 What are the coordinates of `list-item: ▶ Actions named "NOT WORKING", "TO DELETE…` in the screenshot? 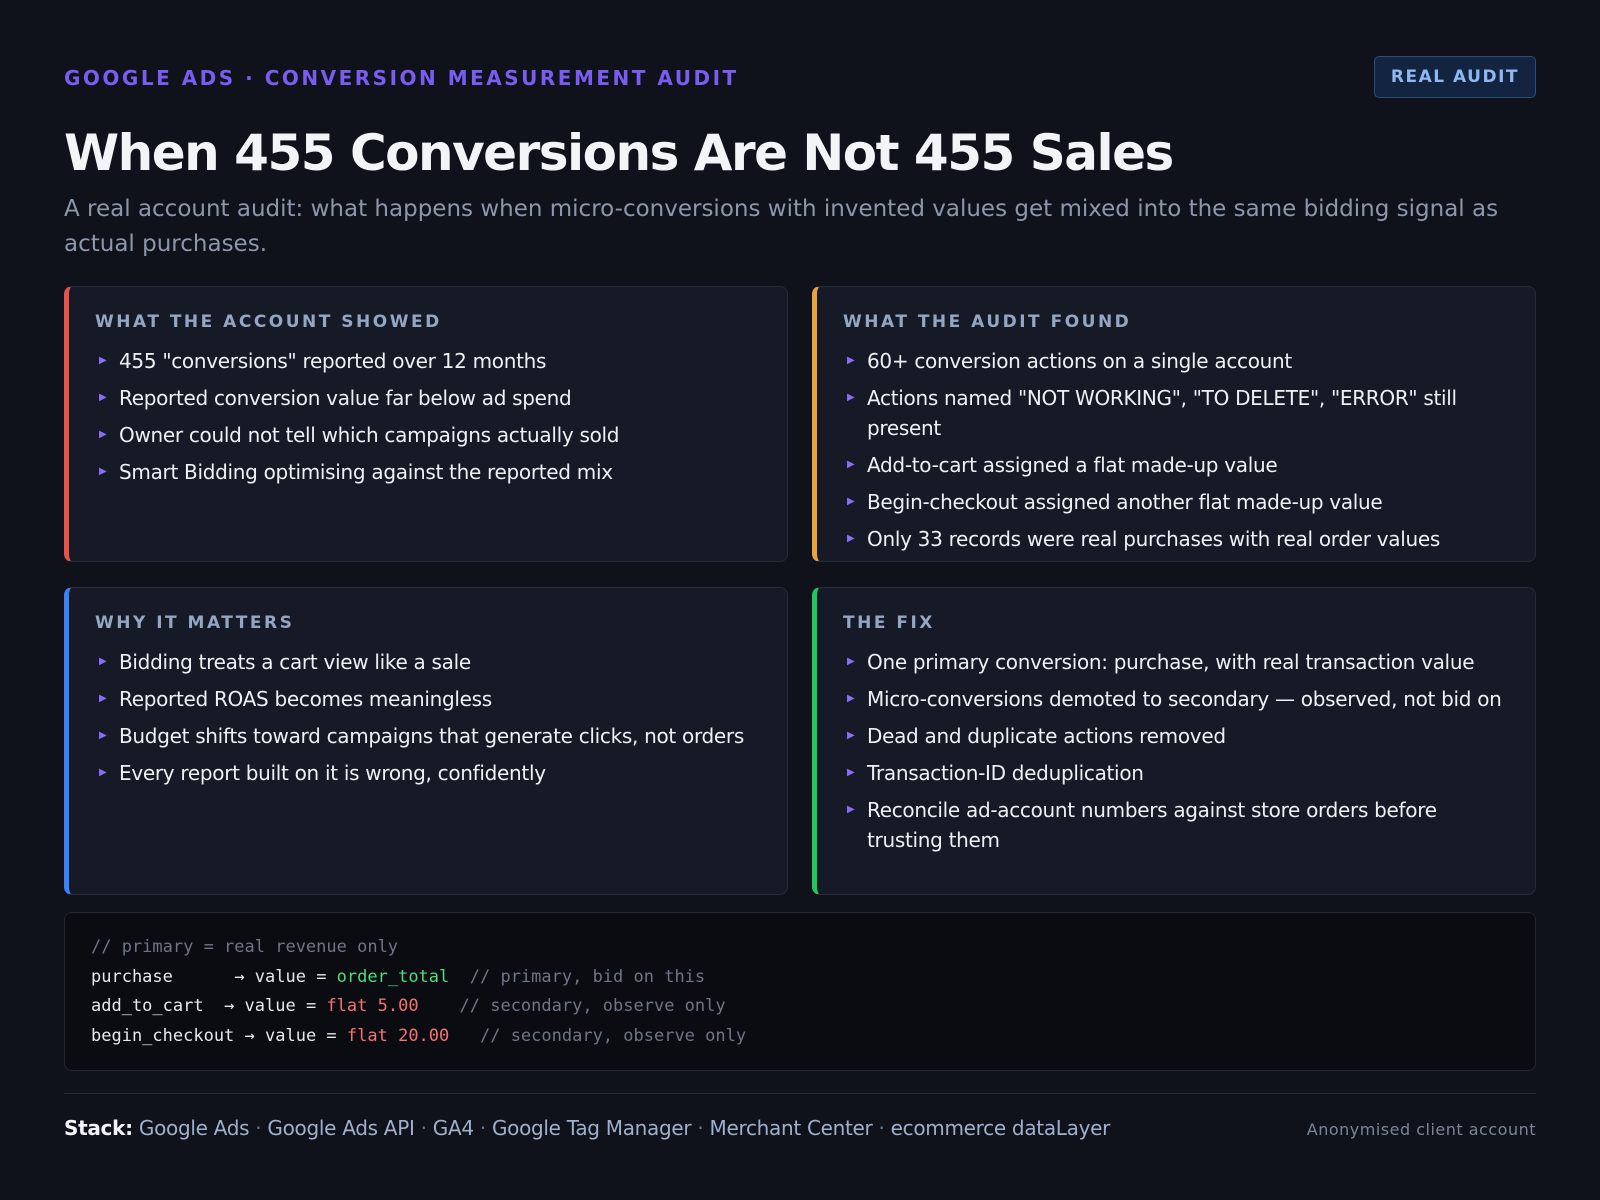 It's located at (1176, 413).